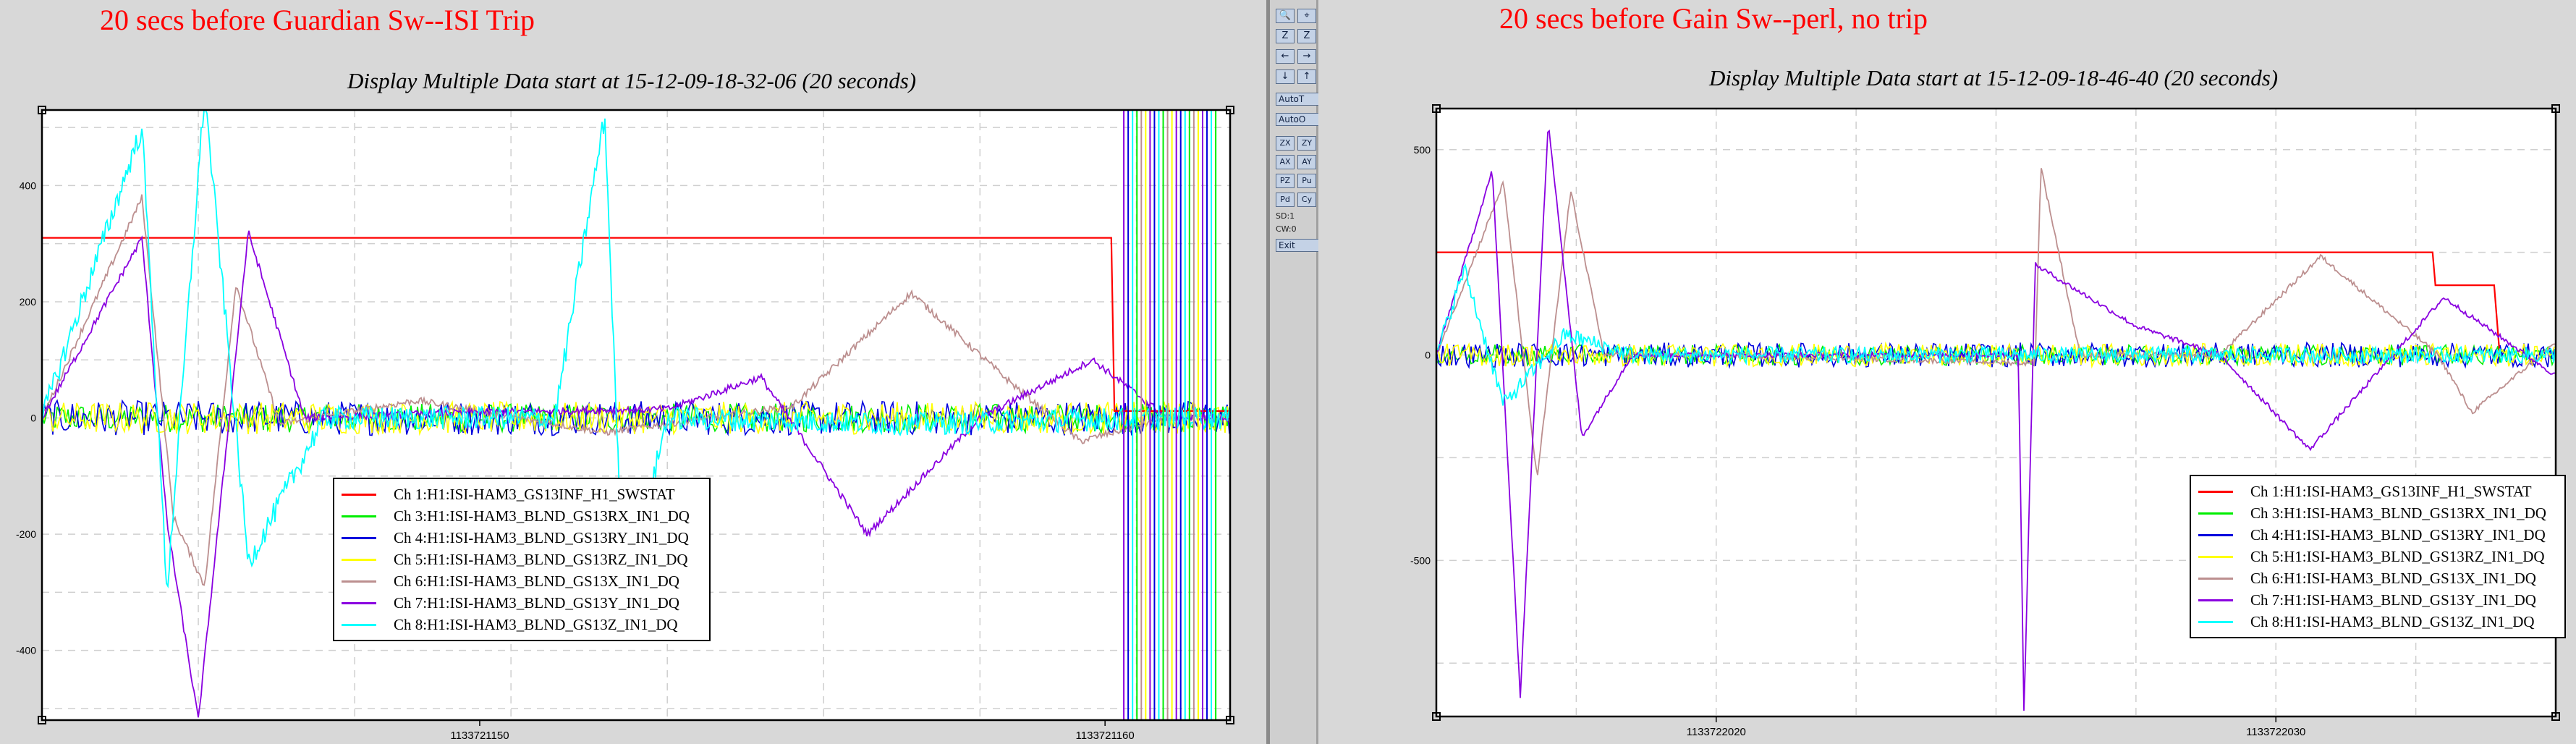  Describe the element at coordinates (1306, 36) in the screenshot. I see `zoom-z2-icon: Z` at that location.